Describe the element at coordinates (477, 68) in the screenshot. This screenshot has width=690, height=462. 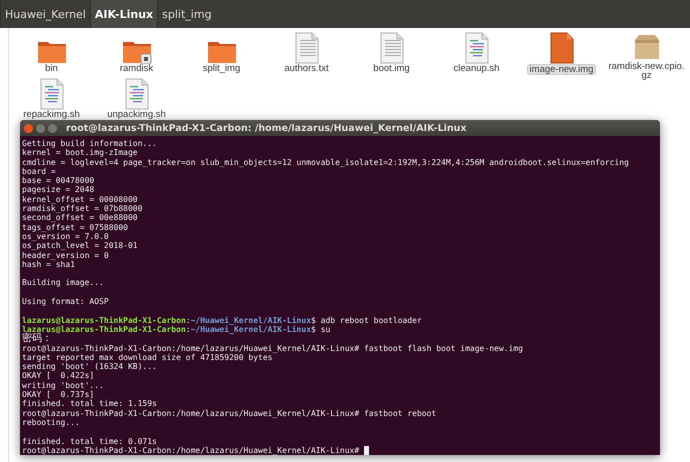
I see `file-name: cleanup.sh` at that location.